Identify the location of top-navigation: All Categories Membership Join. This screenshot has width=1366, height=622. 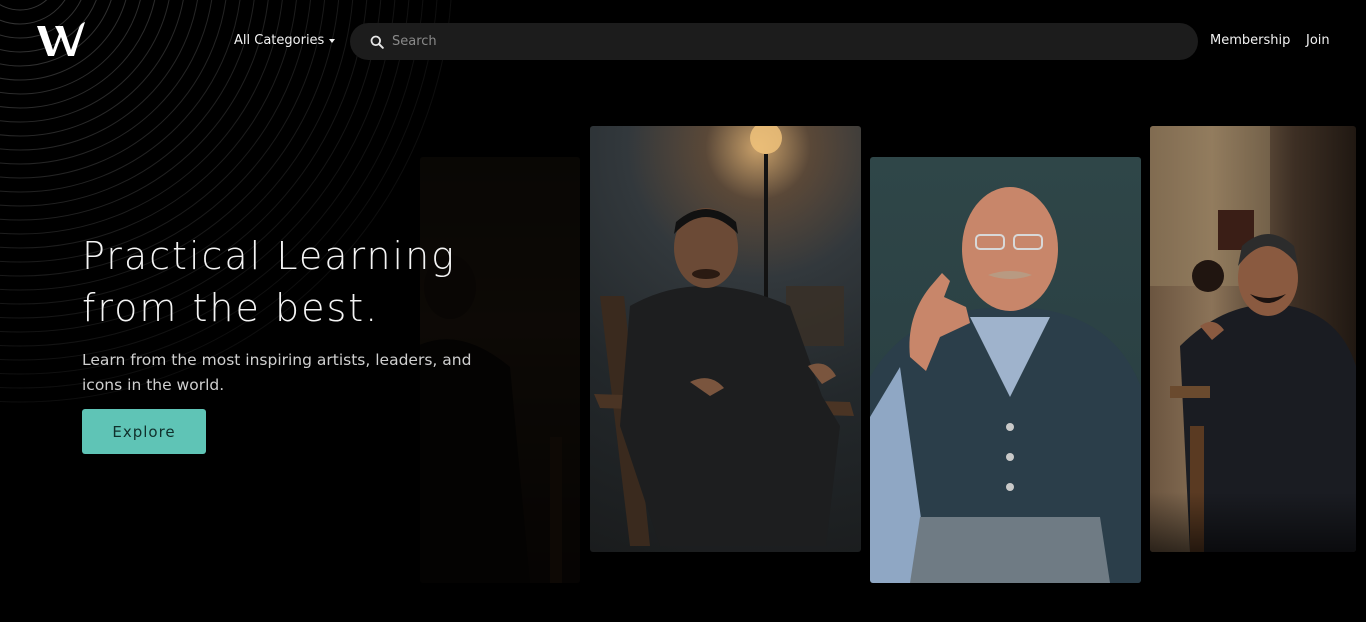
(683, 41).